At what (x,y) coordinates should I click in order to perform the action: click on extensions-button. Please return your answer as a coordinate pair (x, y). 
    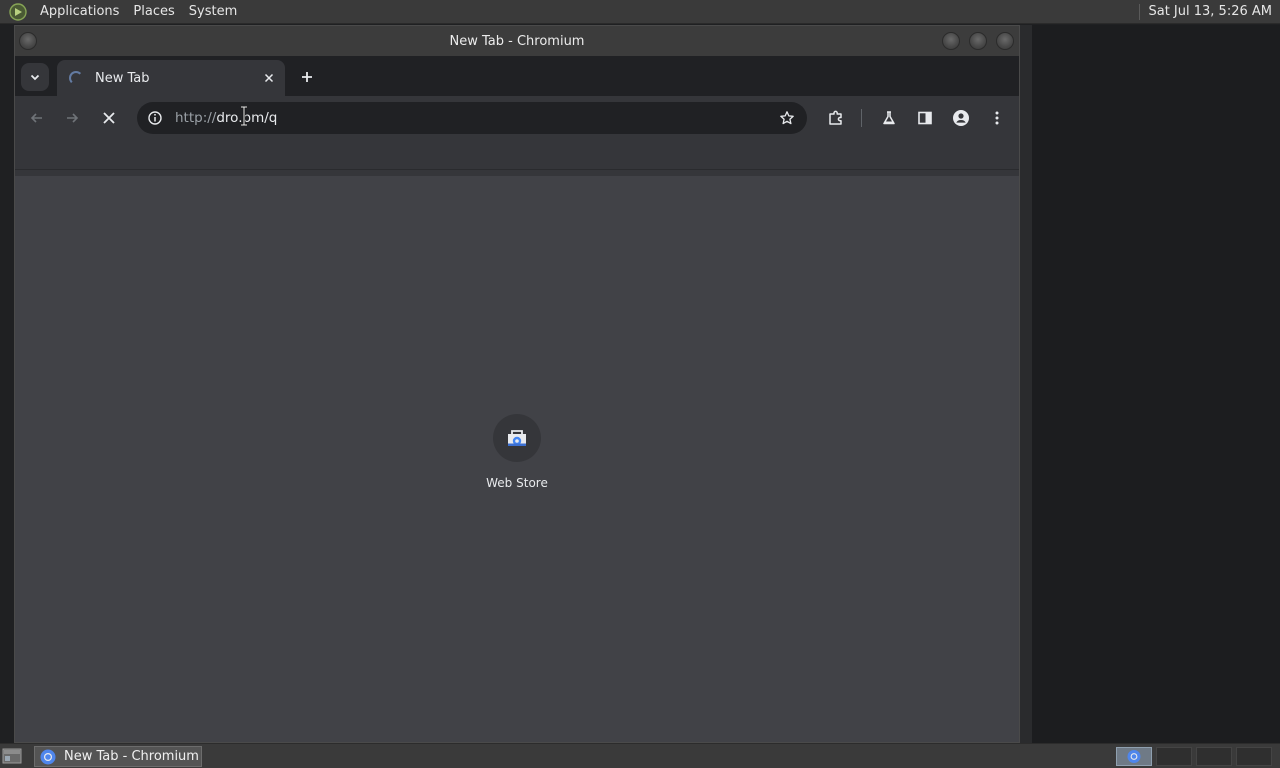
    Looking at the image, I should click on (836, 118).